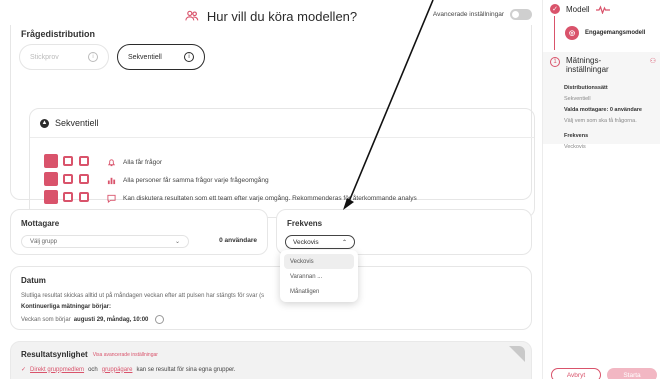  I want to click on people-icon, so click(192, 15).